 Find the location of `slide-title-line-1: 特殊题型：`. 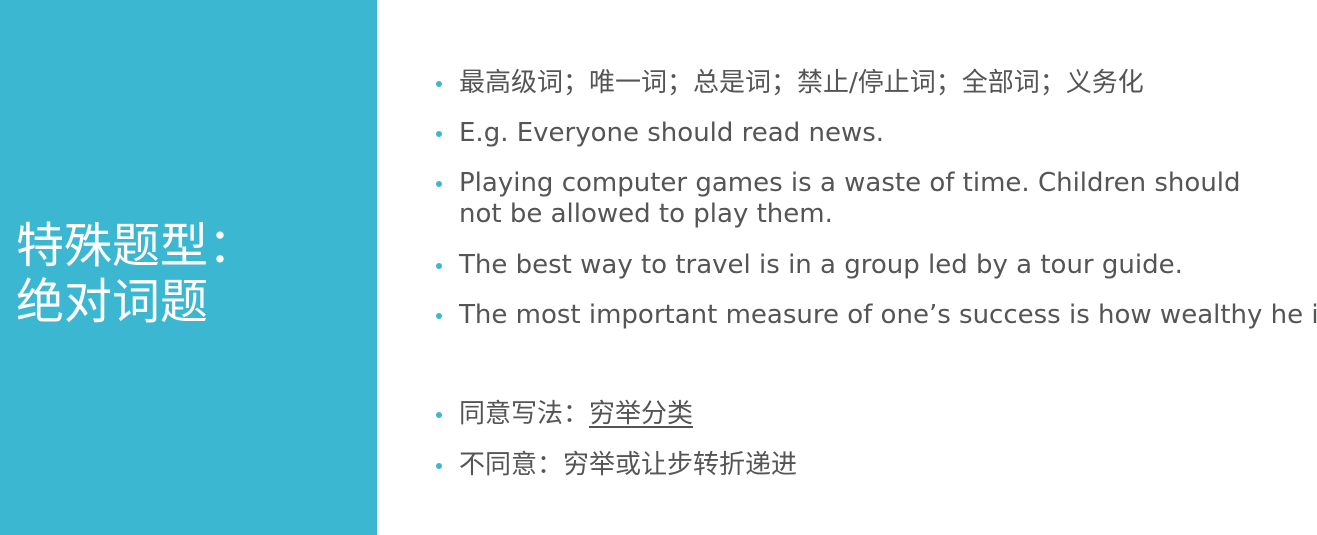

slide-title-line-1: 特殊题型： is located at coordinates (136, 246).